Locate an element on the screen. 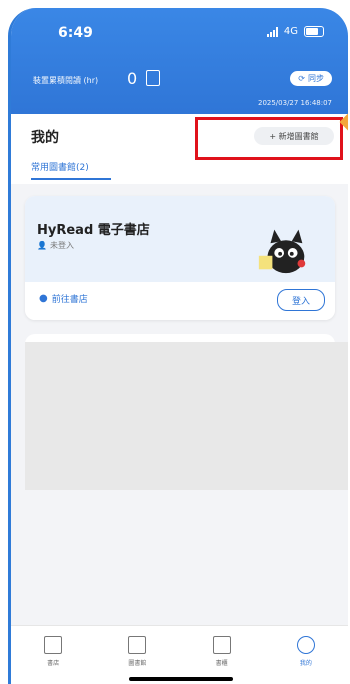 This screenshot has height=684, width=350. bottom-navigation: 書店 圖書館 書櫃 我的 is located at coordinates (179, 654).